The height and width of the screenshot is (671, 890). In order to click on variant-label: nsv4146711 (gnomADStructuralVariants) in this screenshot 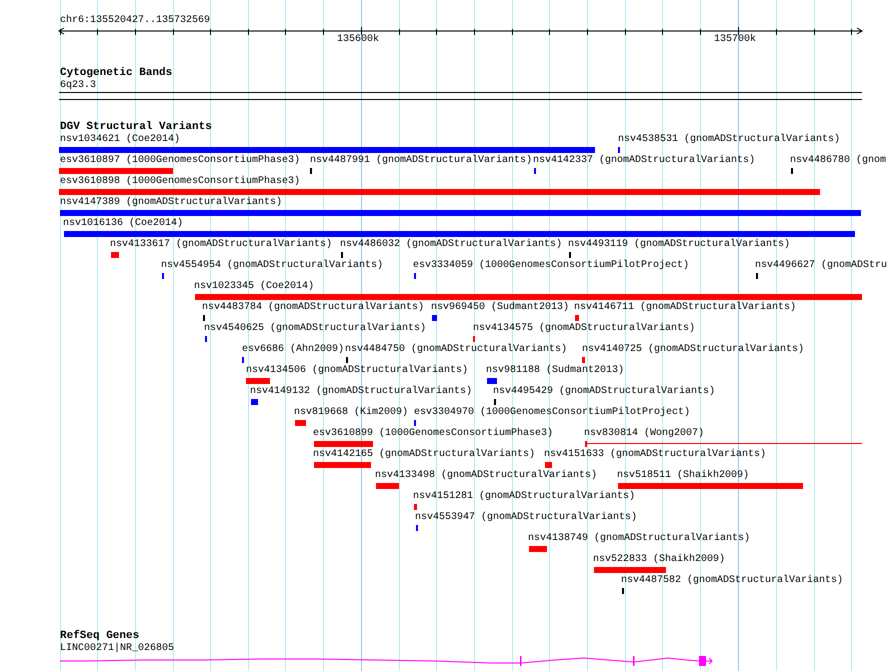, I will do `click(685, 308)`.